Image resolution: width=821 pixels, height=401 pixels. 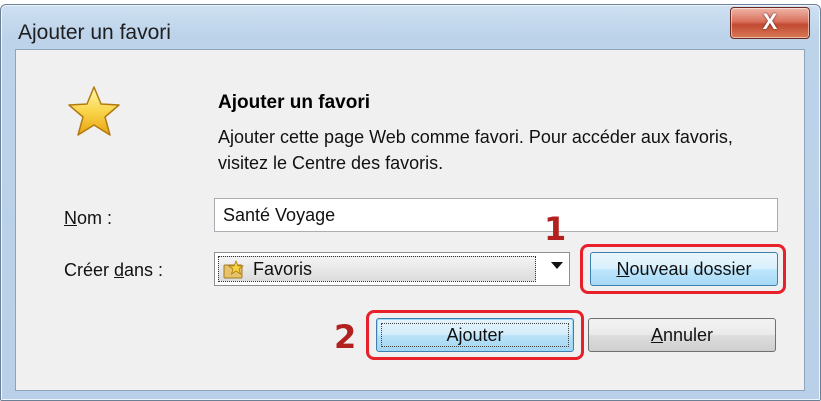 What do you see at coordinates (345, 337) in the screenshot?
I see `callout-number-2: 2` at bounding box center [345, 337].